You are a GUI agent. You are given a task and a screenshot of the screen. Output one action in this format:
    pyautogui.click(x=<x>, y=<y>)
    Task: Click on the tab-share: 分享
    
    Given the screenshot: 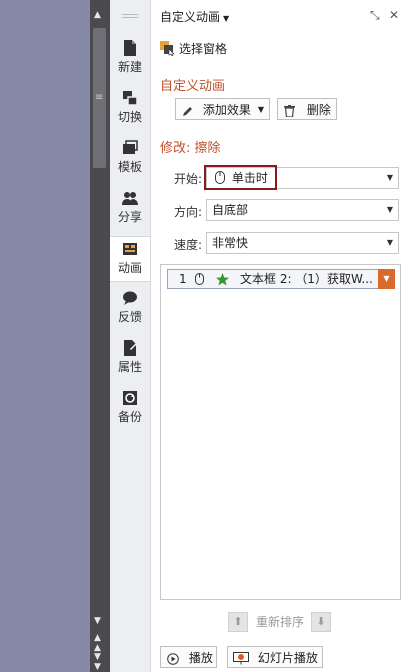 What is the action you would take?
    pyautogui.click(x=130, y=208)
    